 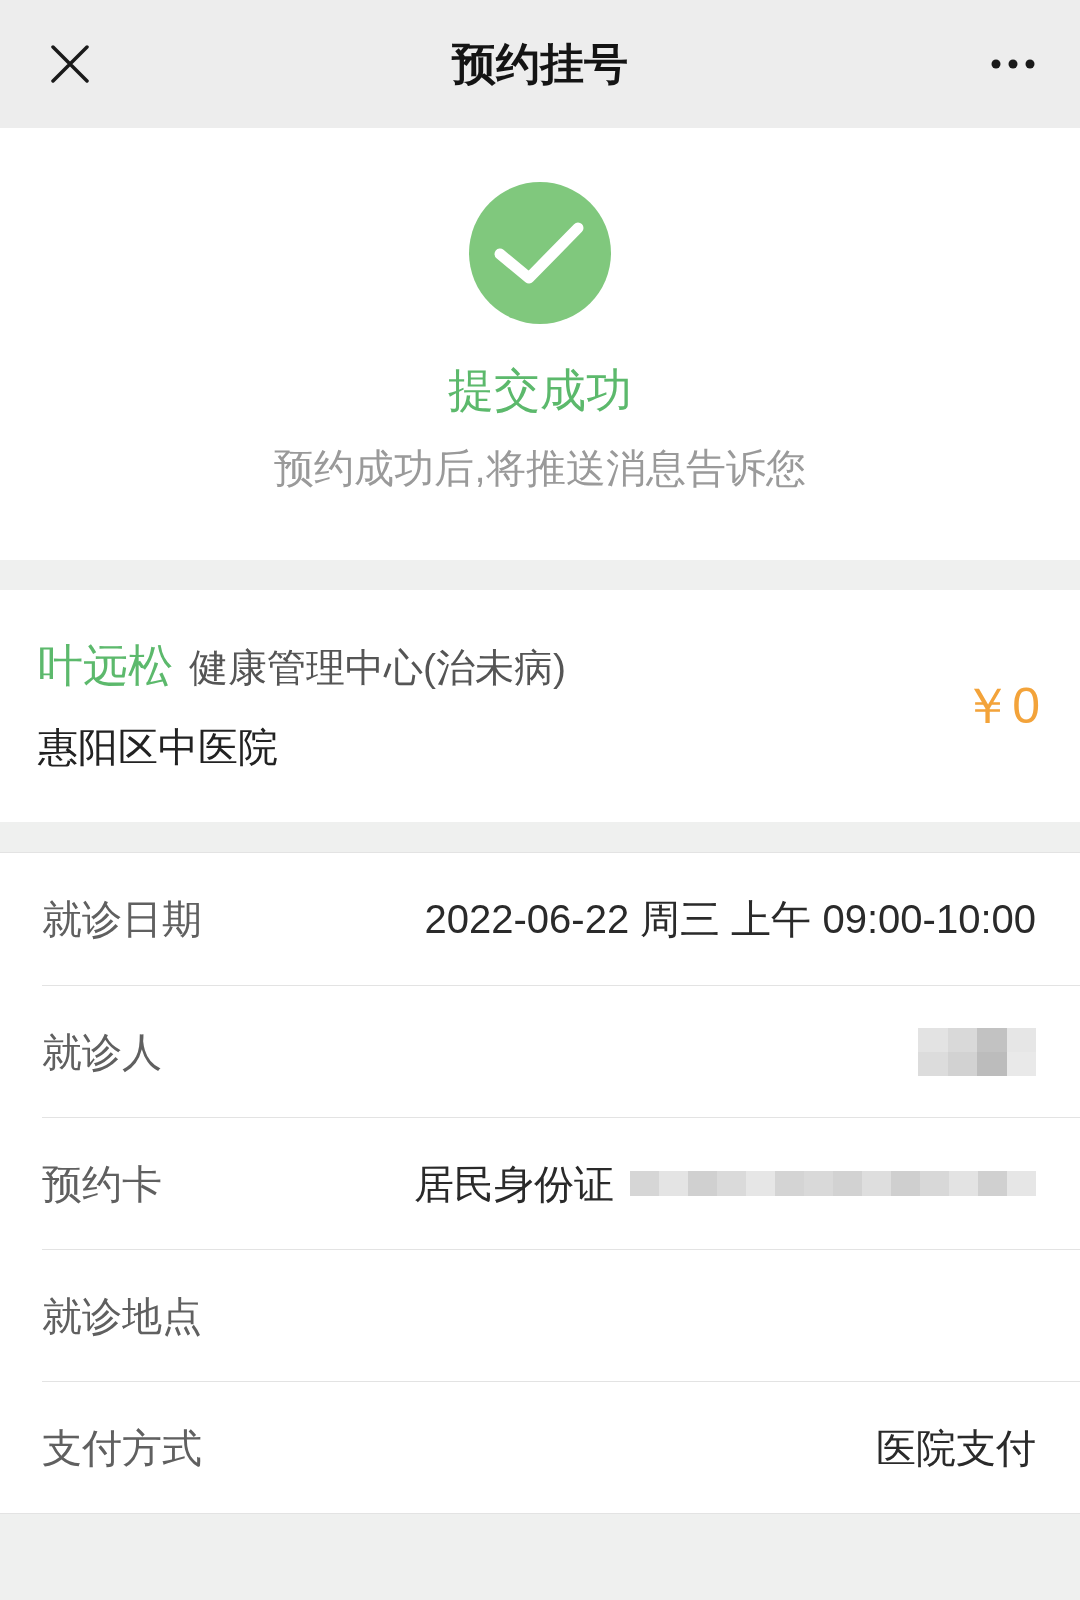 I want to click on doctor-name: 叶远松, so click(x=105, y=665).